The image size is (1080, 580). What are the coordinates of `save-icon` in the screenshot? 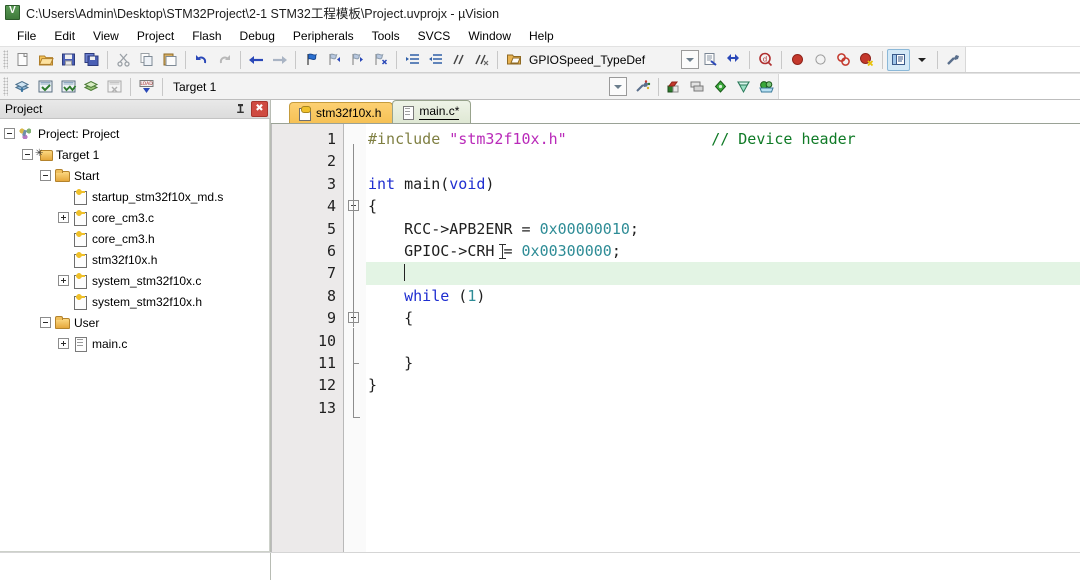 It's located at (68, 60).